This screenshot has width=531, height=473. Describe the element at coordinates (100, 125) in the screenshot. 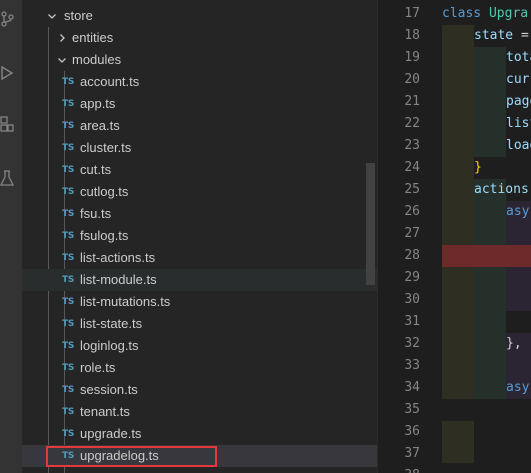

I see `file-label: area.ts` at that location.